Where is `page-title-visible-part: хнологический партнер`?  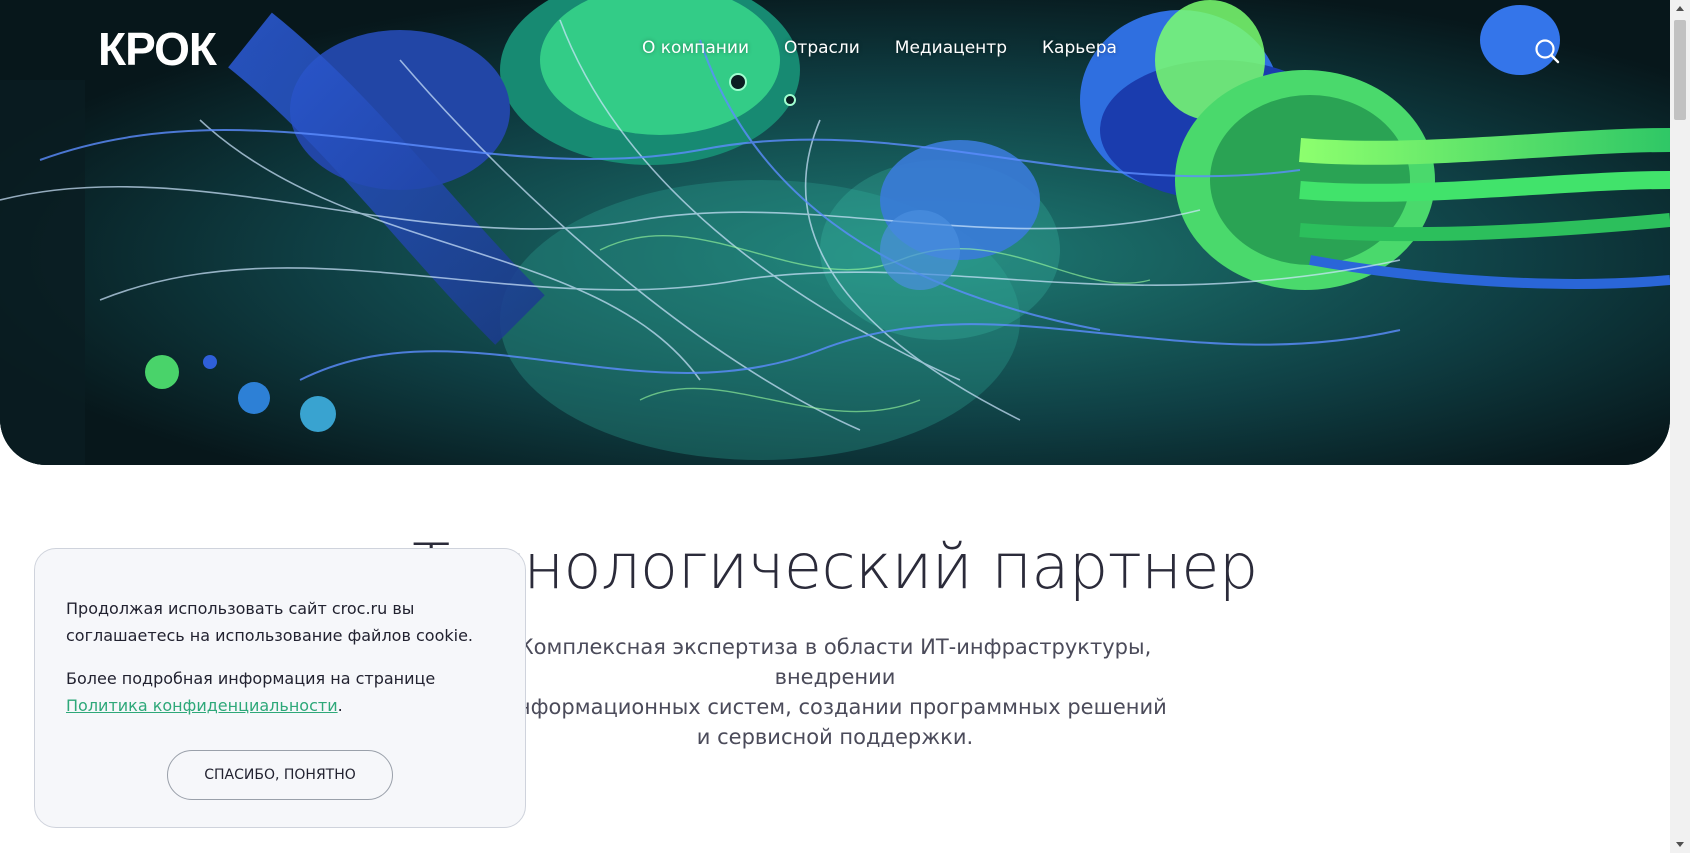 page-title-visible-part: хнологический партнер is located at coordinates (872, 566).